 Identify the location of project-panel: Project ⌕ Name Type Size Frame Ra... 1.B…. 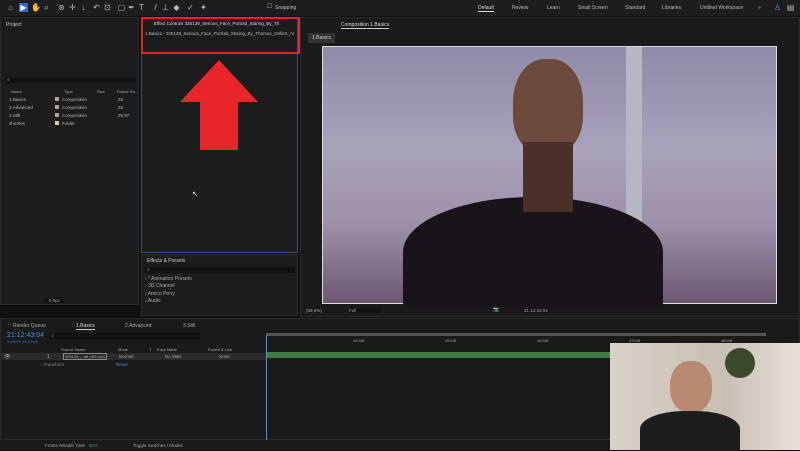
(69, 161).